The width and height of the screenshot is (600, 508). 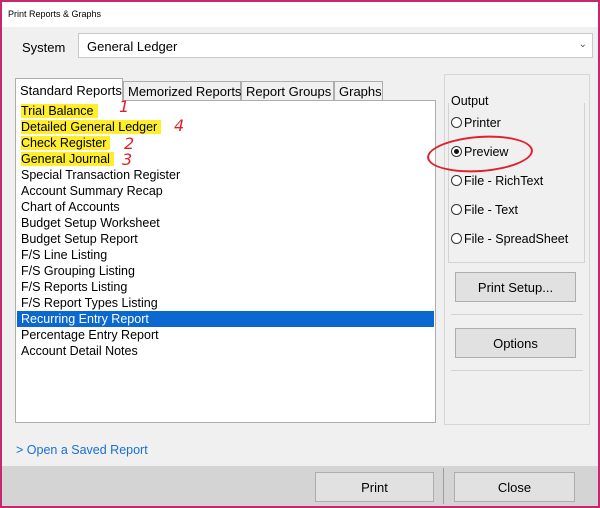 What do you see at coordinates (225, 127) in the screenshot?
I see `list-item: Detailed General Ledger` at bounding box center [225, 127].